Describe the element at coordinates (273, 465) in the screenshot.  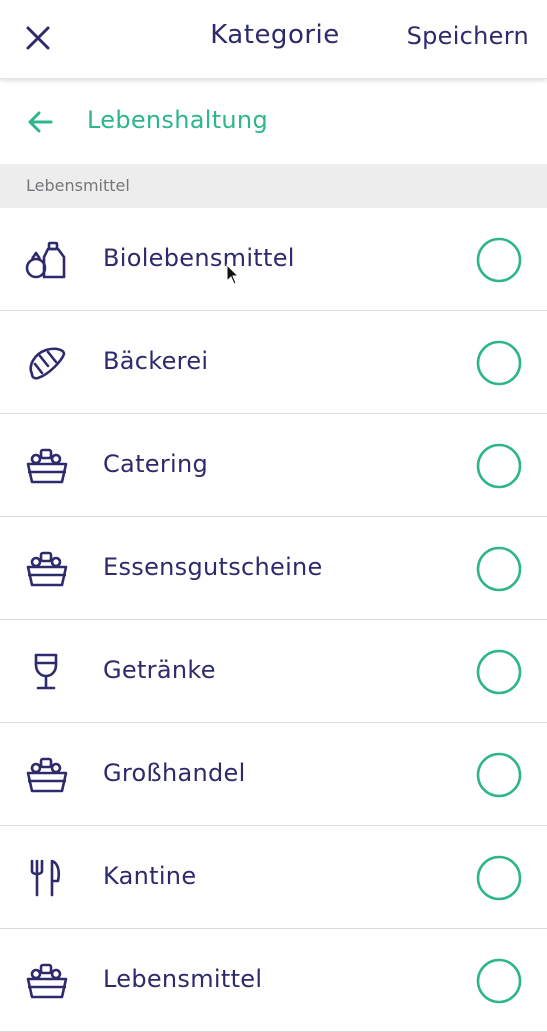
I see `list-item: Catering` at that location.